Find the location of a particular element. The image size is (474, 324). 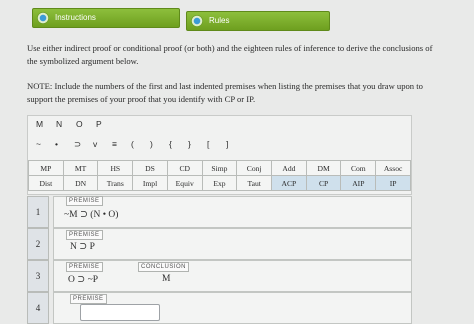

conclusion-tag: CONCLUSION is located at coordinates (164, 267).